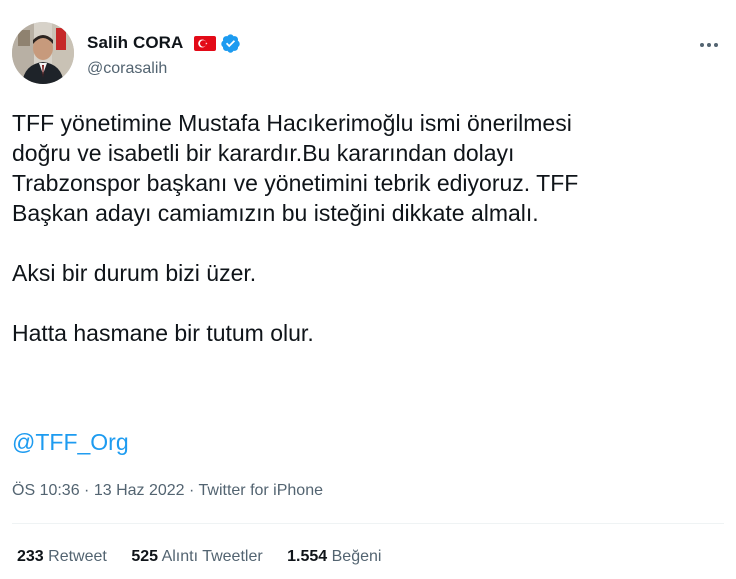 The width and height of the screenshot is (736, 579). Describe the element at coordinates (356, 556) in the screenshot. I see `likes-label: Beğeni` at that location.